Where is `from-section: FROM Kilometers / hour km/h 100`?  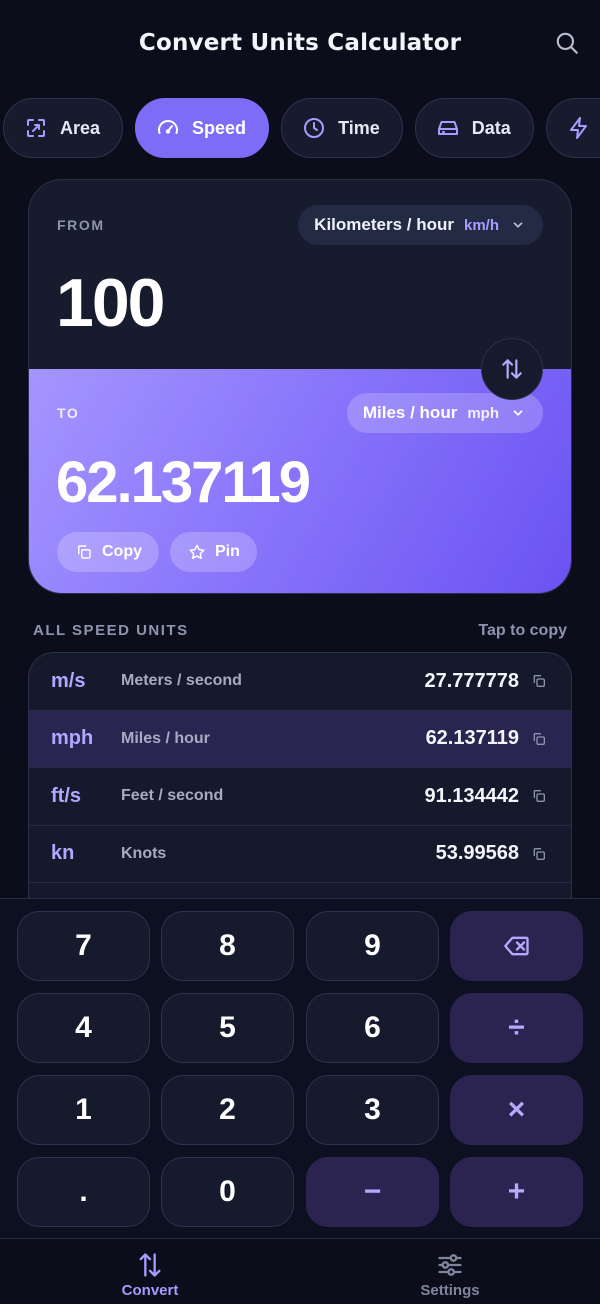 from-section: FROM Kilometers / hour km/h 100 is located at coordinates (300, 275).